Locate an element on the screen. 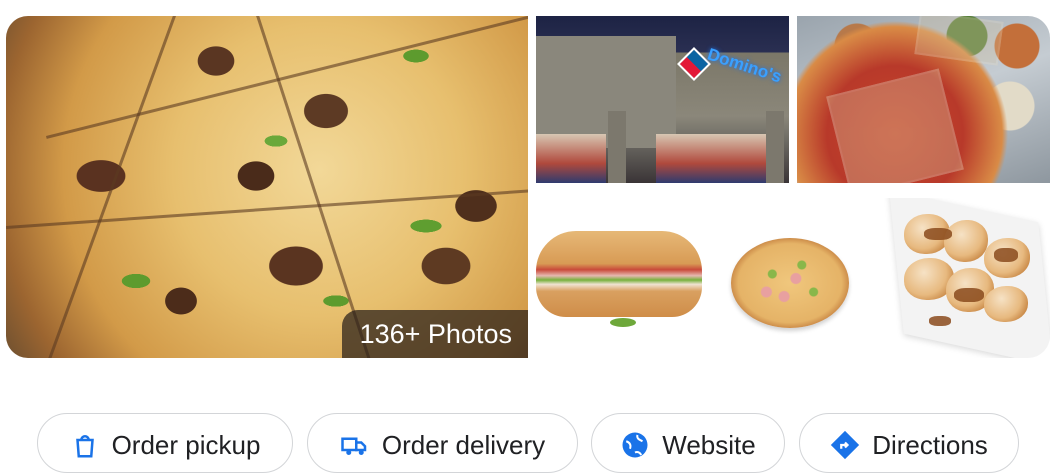 Image resolution: width=1062 pixels, height=473 pixels. delivery-icon is located at coordinates (354, 446).